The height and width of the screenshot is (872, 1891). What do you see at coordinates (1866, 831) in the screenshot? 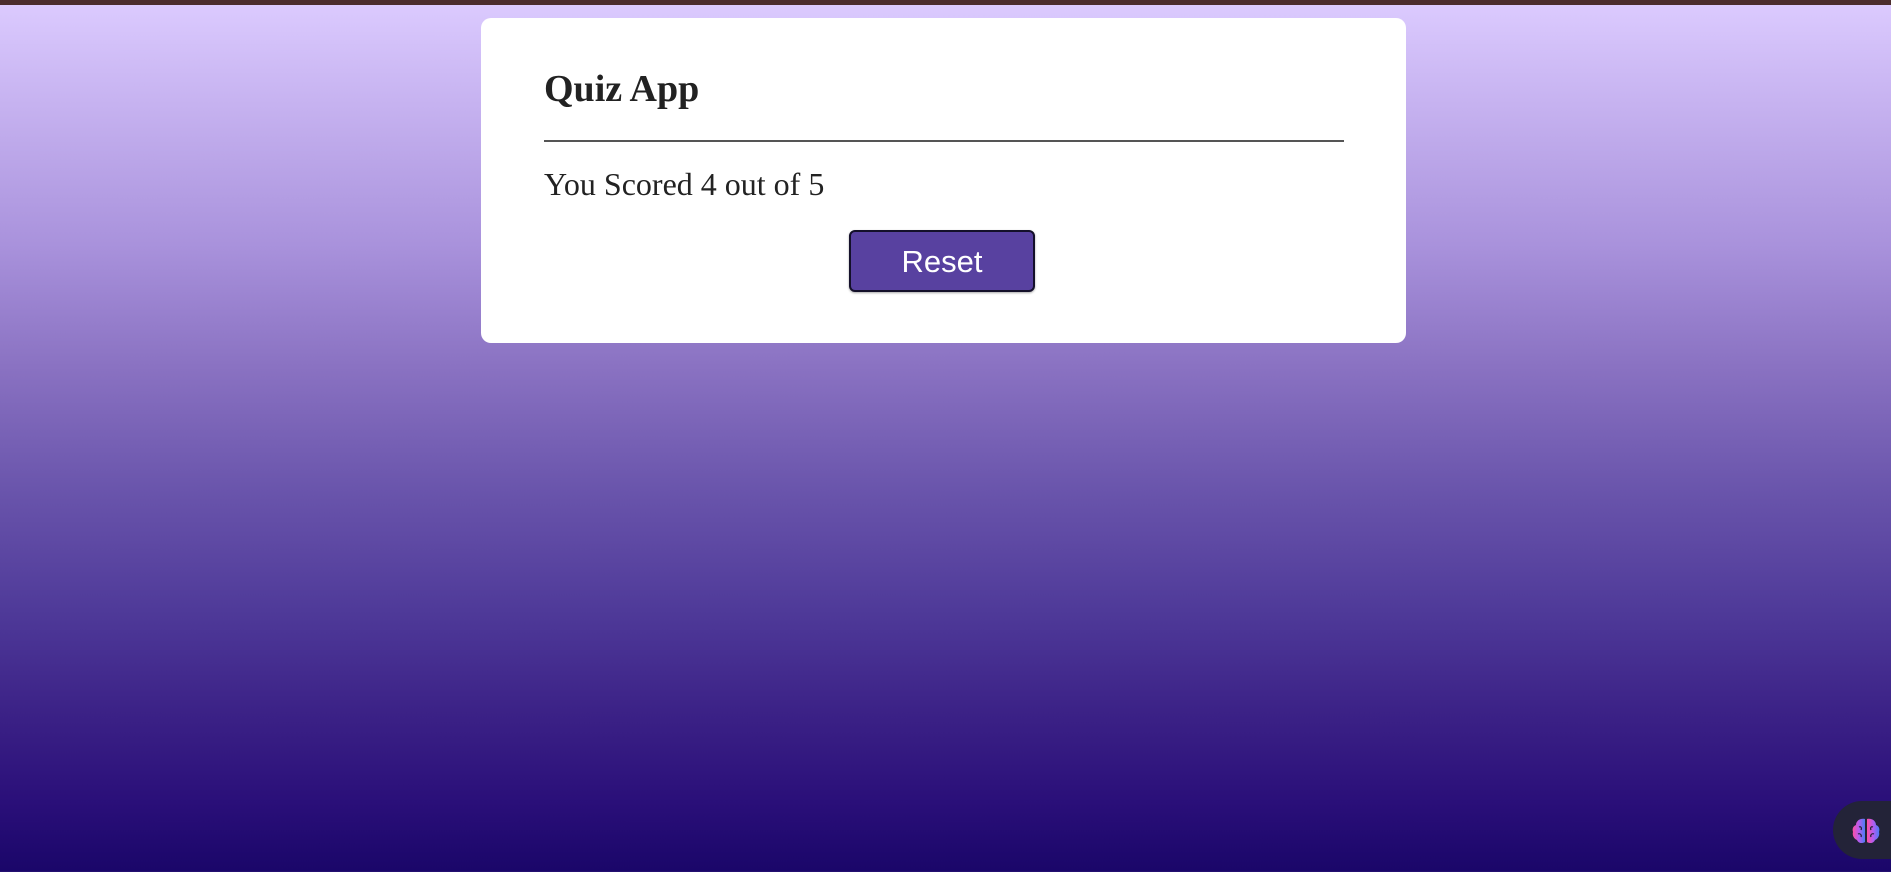
I see `brain-icon` at bounding box center [1866, 831].